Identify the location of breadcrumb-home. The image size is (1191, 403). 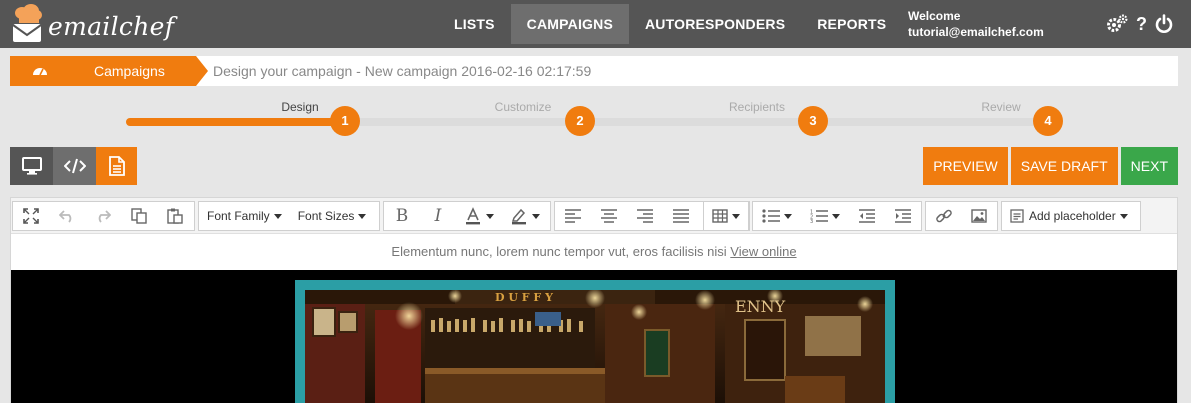
(40, 71).